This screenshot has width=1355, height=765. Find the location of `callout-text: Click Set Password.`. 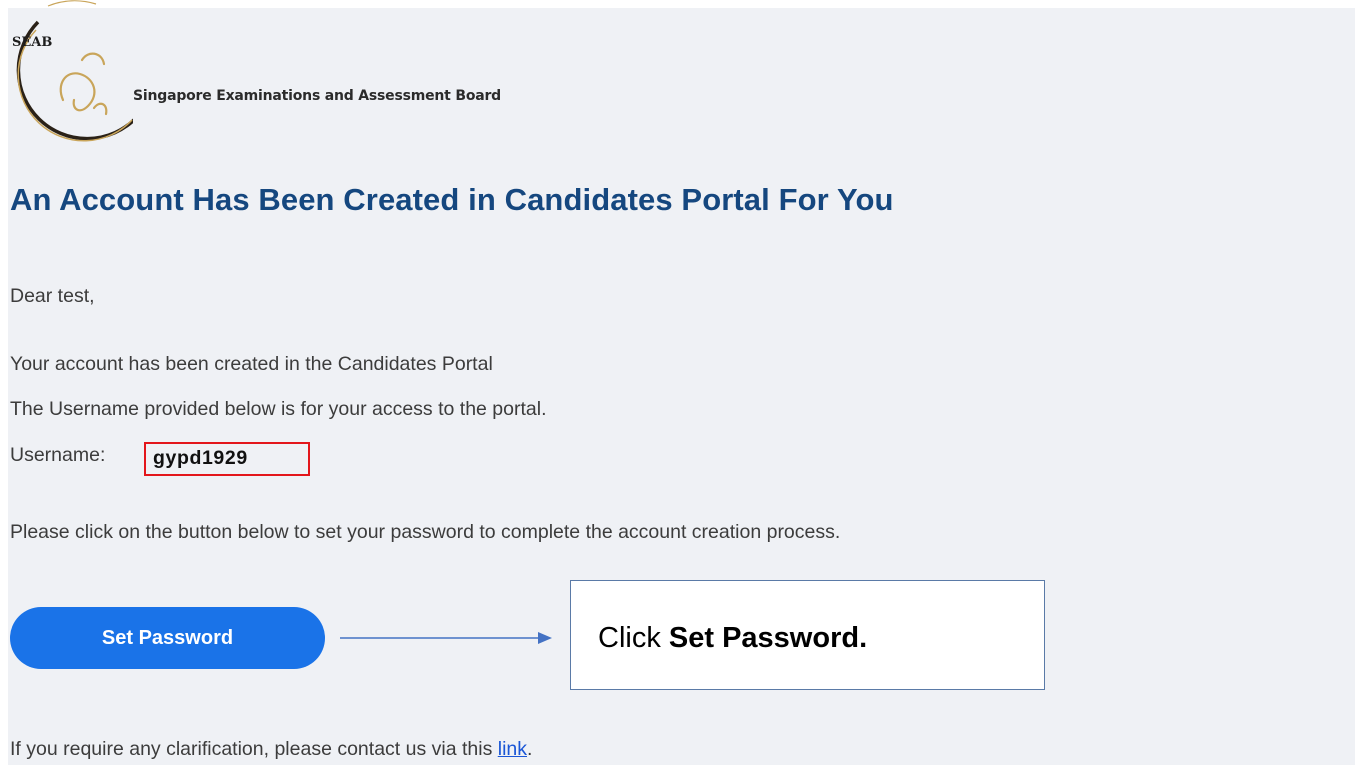

callout-text: Click Set Password. is located at coordinates (732, 638).